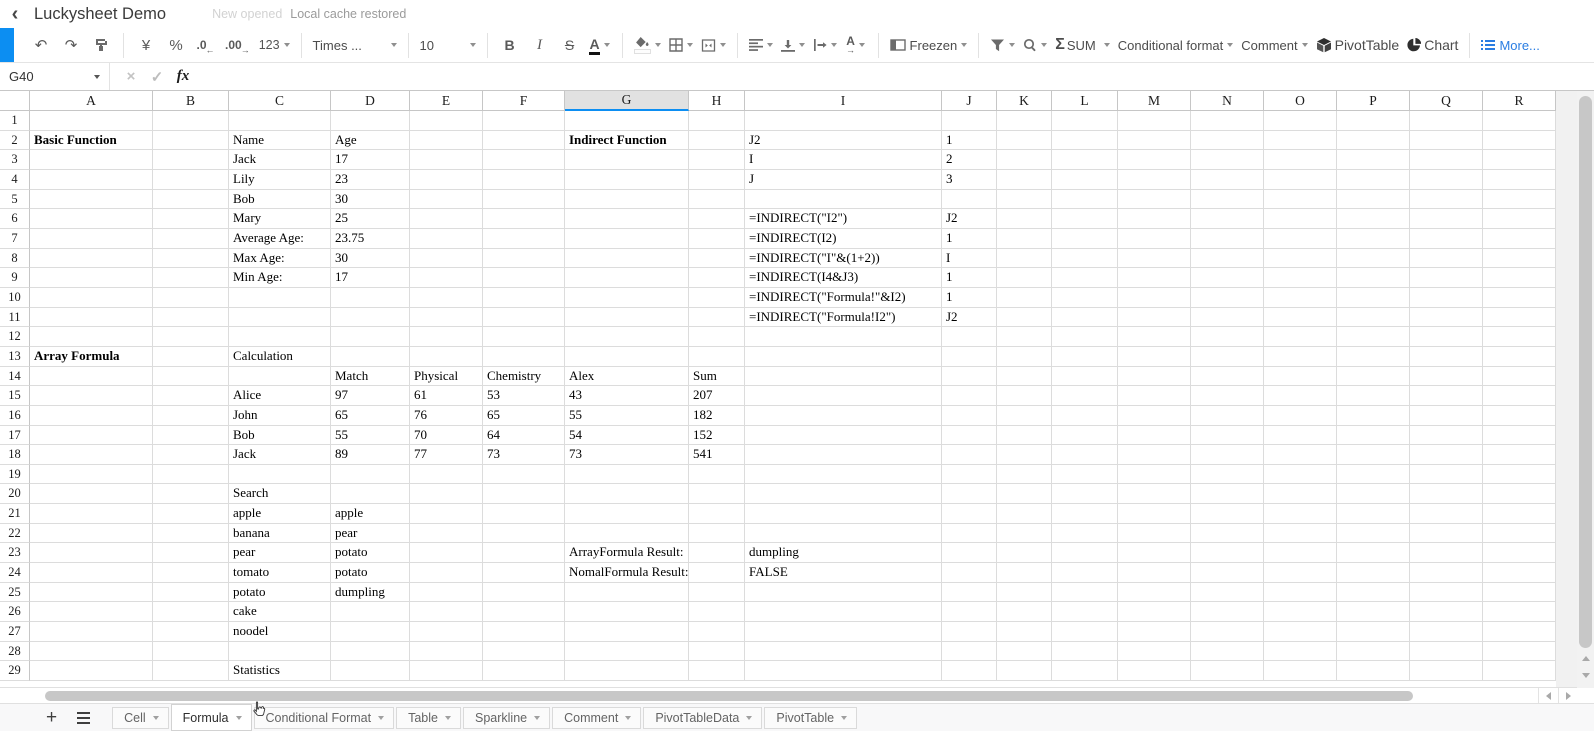 The width and height of the screenshot is (1594, 731). What do you see at coordinates (1519, 297) in the screenshot?
I see `cell-R10` at bounding box center [1519, 297].